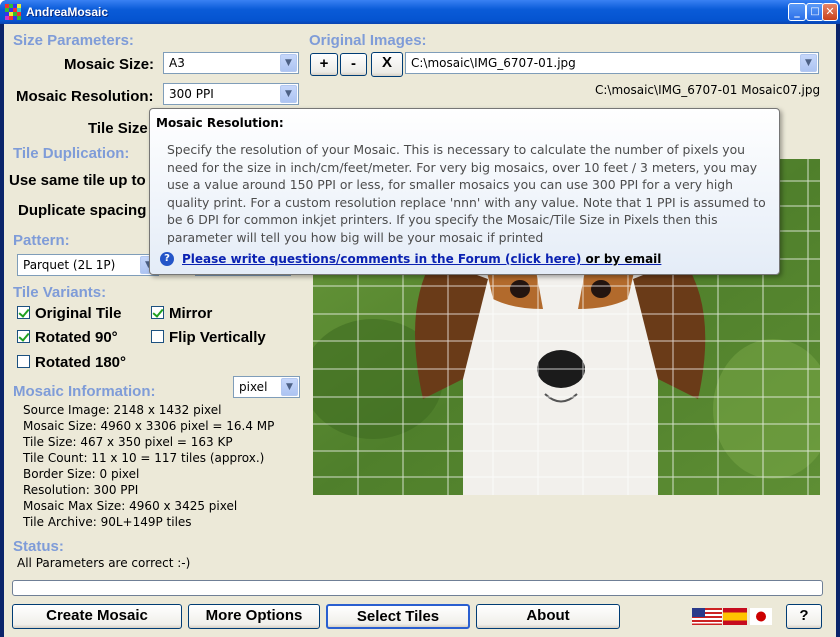 This screenshot has width=840, height=637. Describe the element at coordinates (67, 12) in the screenshot. I see `window-title: AndreaMosaic` at that location.